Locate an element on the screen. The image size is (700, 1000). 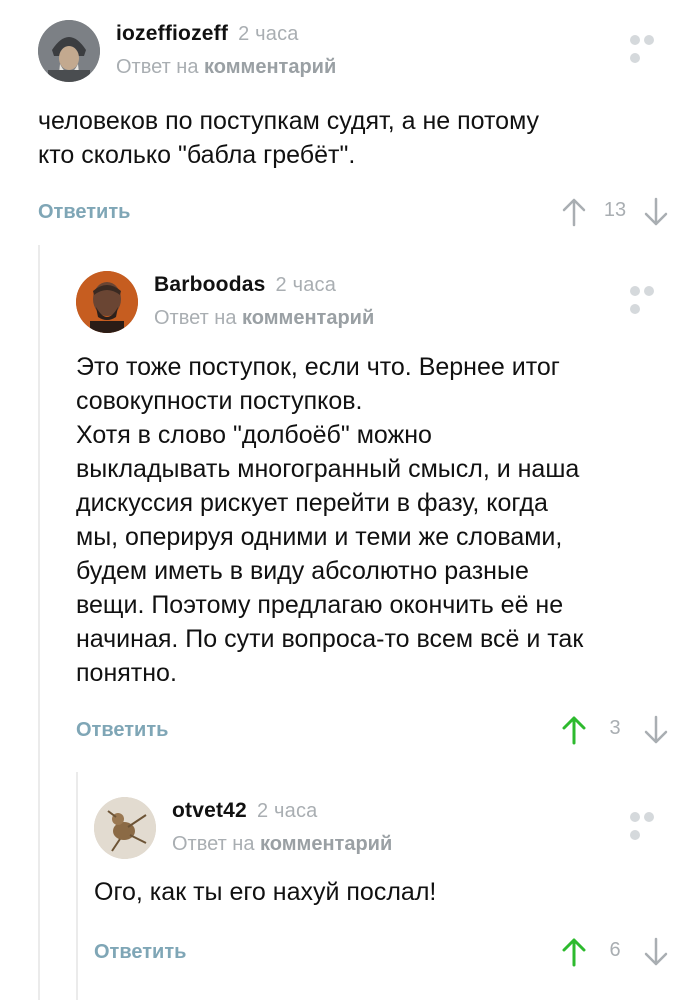
vote-block: 13 is located at coordinates (615, 212).